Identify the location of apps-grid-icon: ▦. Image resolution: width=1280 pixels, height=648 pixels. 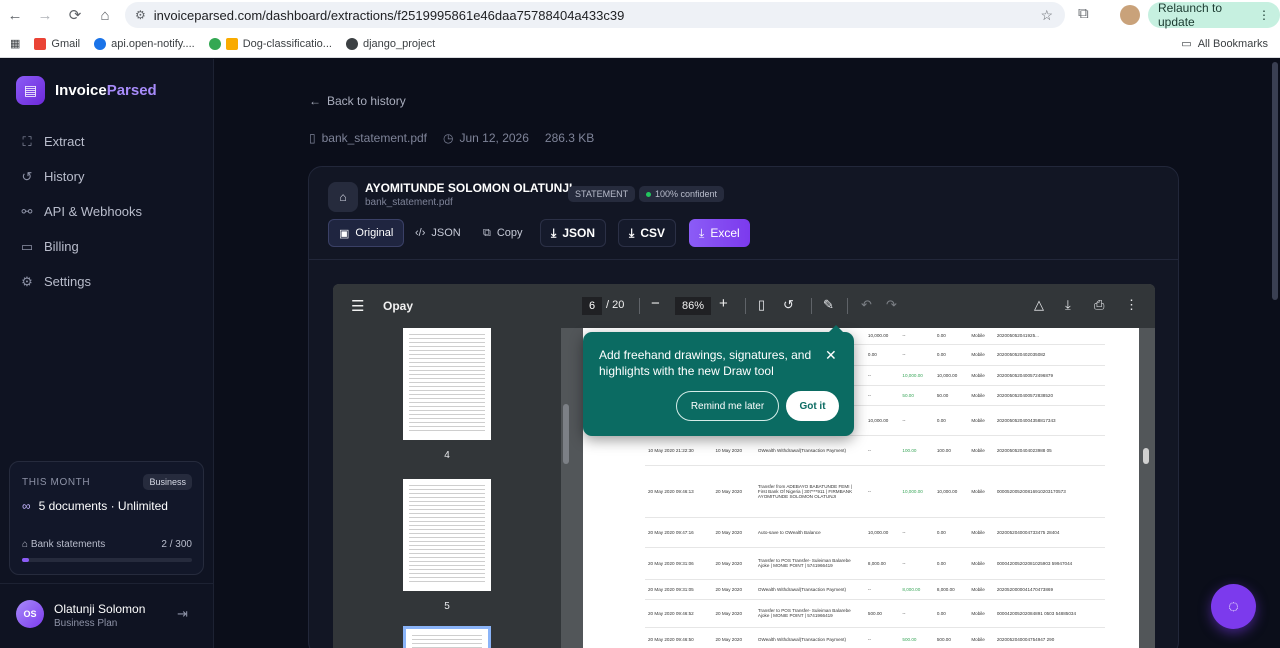
(15, 43).